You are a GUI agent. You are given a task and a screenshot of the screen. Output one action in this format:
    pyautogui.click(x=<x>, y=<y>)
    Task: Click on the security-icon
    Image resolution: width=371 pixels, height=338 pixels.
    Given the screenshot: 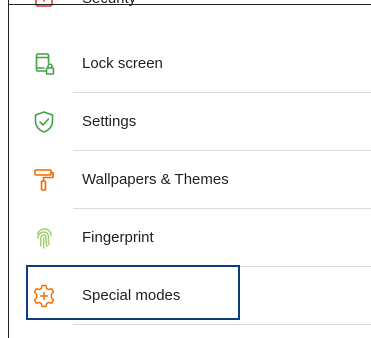 What is the action you would take?
    pyautogui.click(x=44, y=6)
    